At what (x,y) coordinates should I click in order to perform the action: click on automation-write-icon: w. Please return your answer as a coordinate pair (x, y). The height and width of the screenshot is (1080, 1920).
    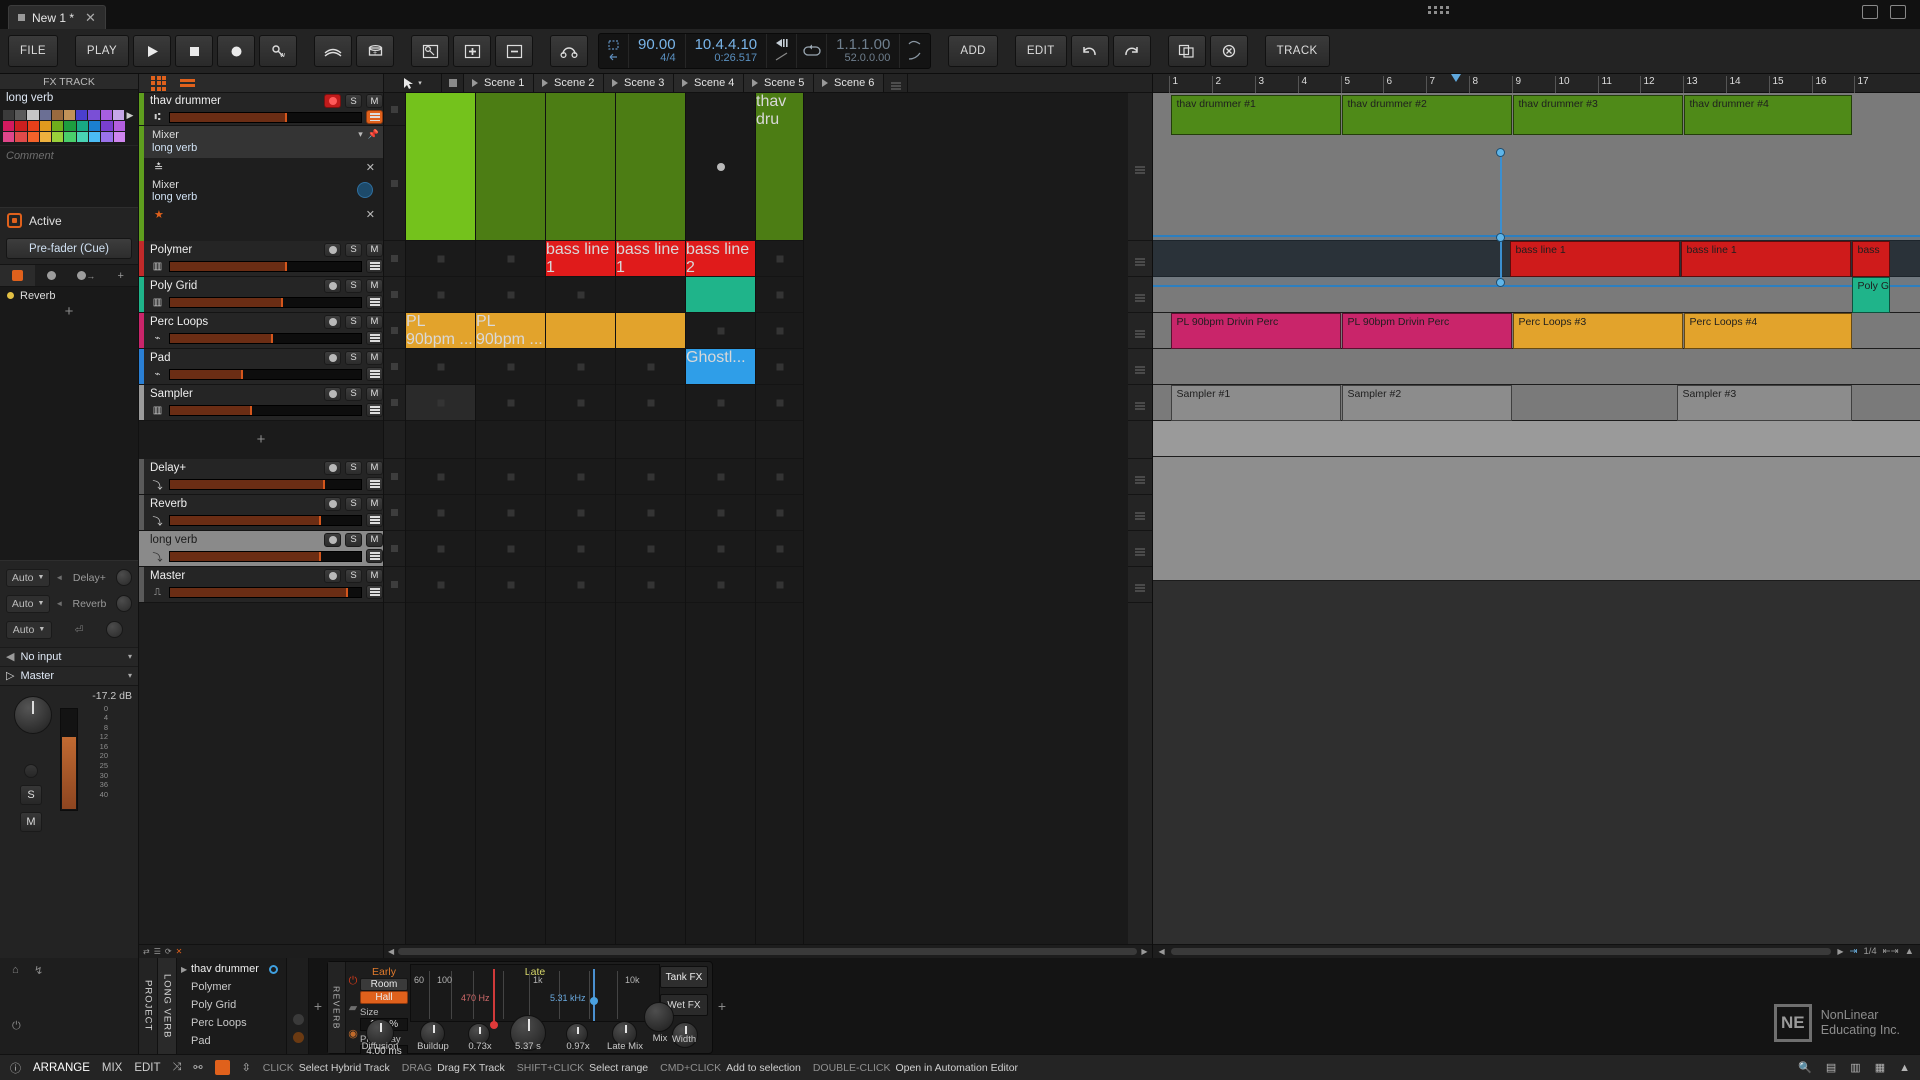
    Looking at the image, I should click on (278, 51).